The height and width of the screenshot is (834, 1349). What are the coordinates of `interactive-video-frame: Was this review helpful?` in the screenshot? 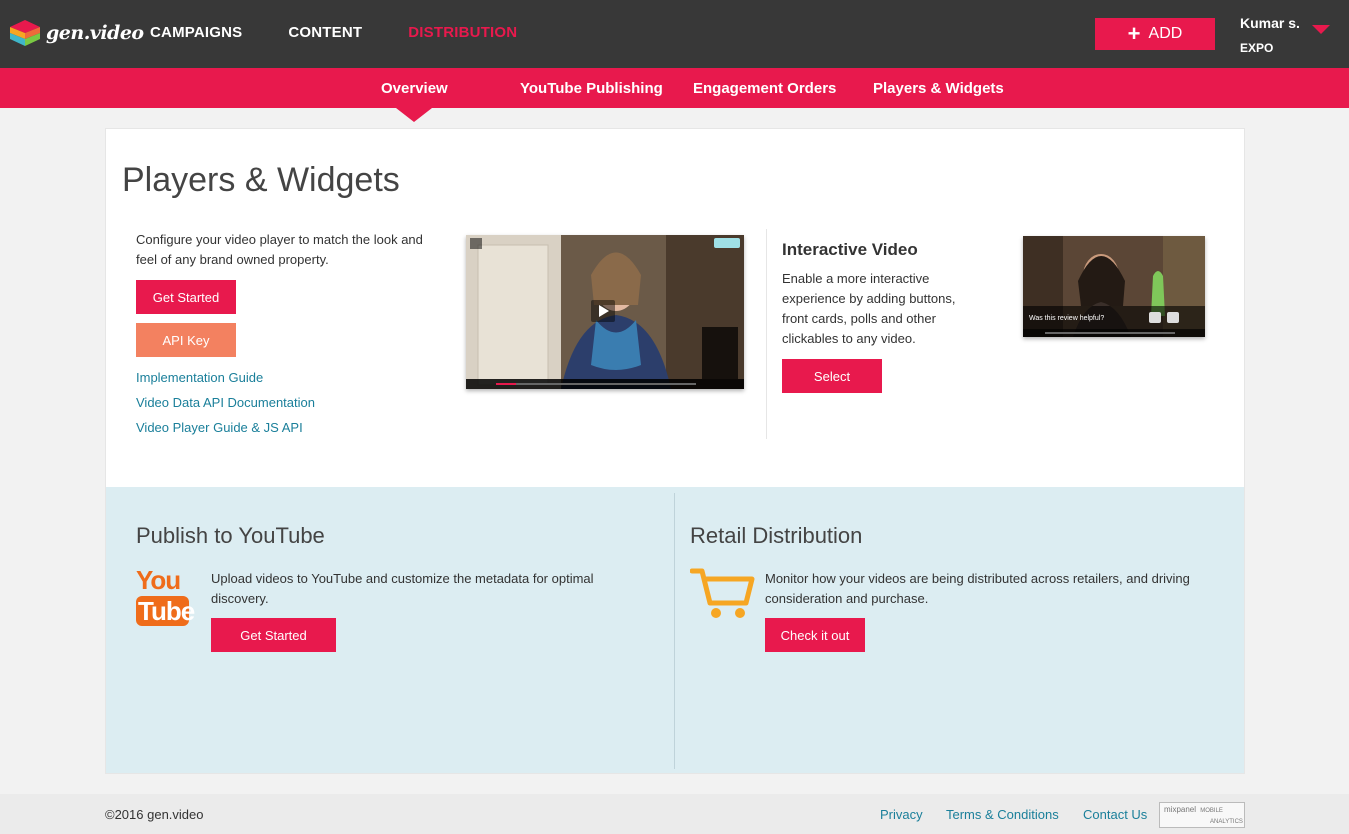 It's located at (1114, 286).